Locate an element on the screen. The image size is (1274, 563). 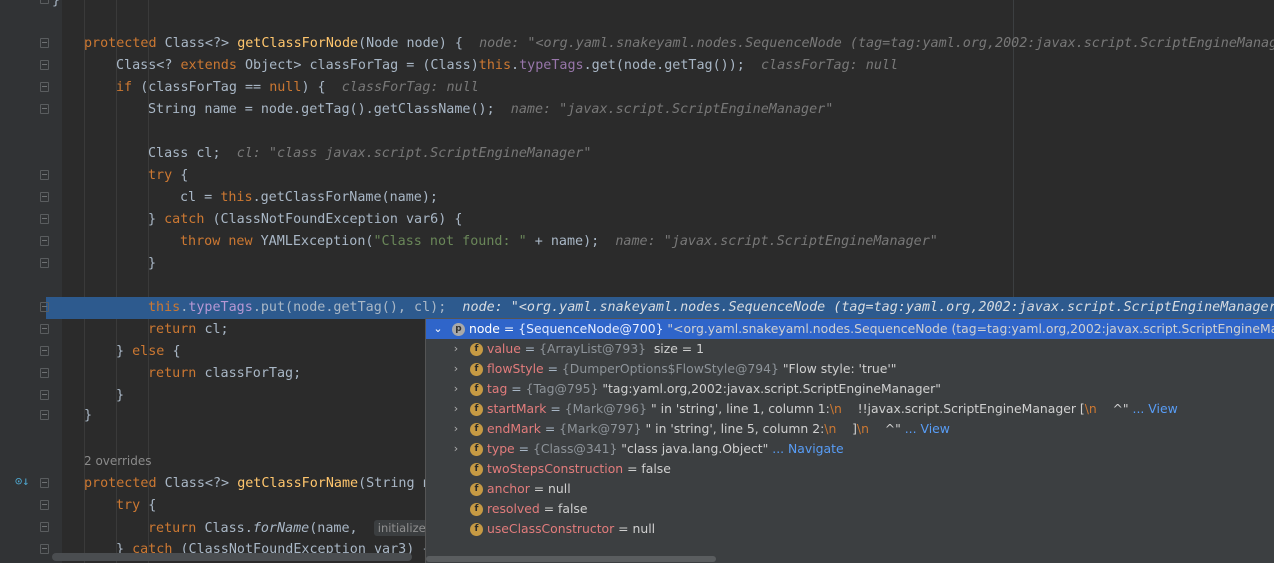
inline-debug-value: name: "javax.script.ScriptEngineManager" is located at coordinates (672, 109).